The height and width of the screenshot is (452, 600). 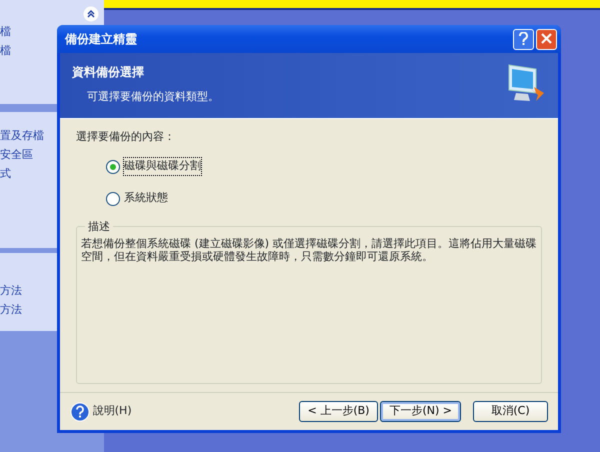 What do you see at coordinates (108, 72) in the screenshot?
I see `step-title: 資料備份選擇` at bounding box center [108, 72].